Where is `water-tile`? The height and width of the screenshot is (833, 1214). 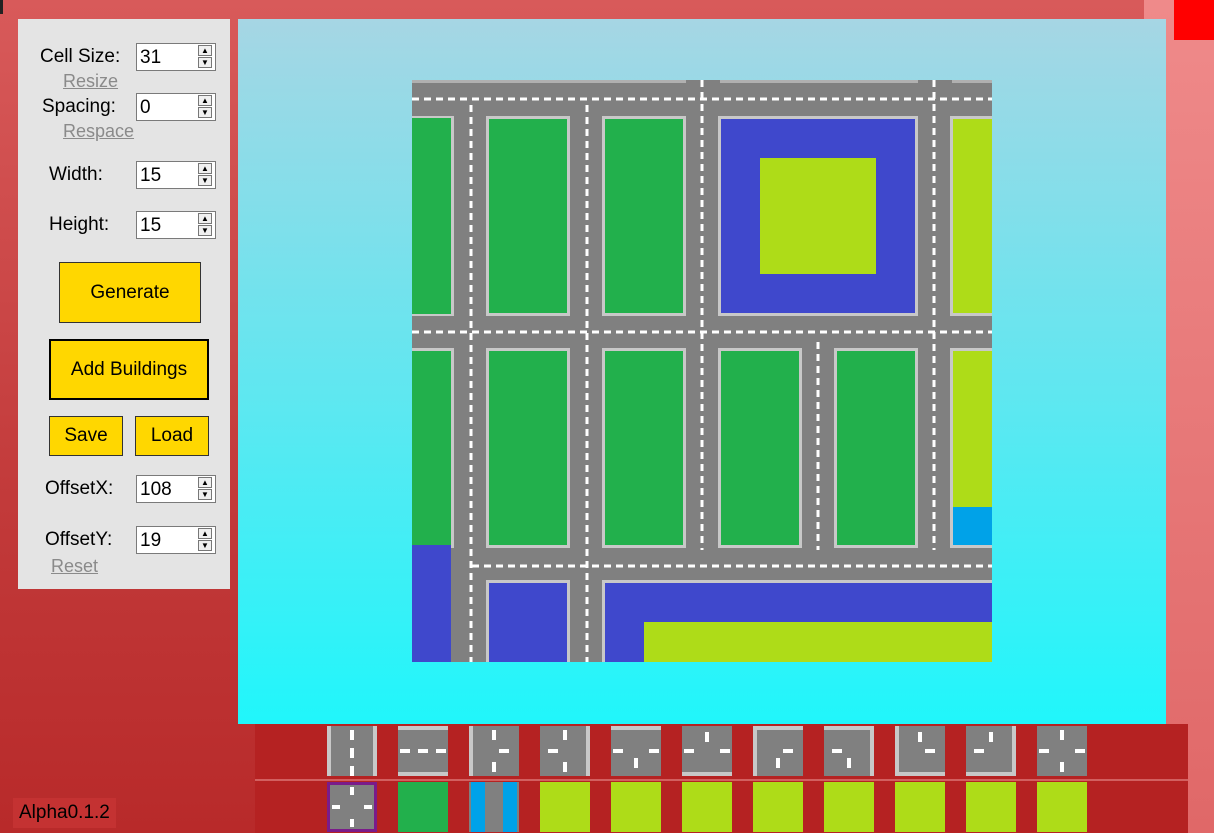
water-tile is located at coordinates (972, 526).